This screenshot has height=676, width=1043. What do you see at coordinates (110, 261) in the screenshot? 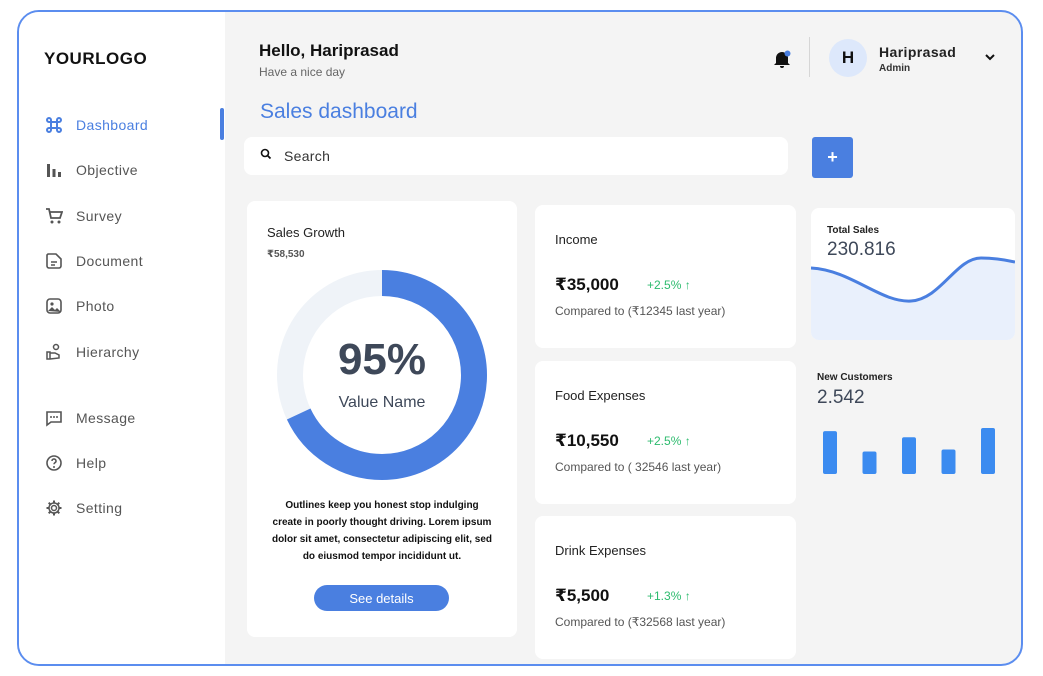
I see `sidebar-item-label: Document` at bounding box center [110, 261].